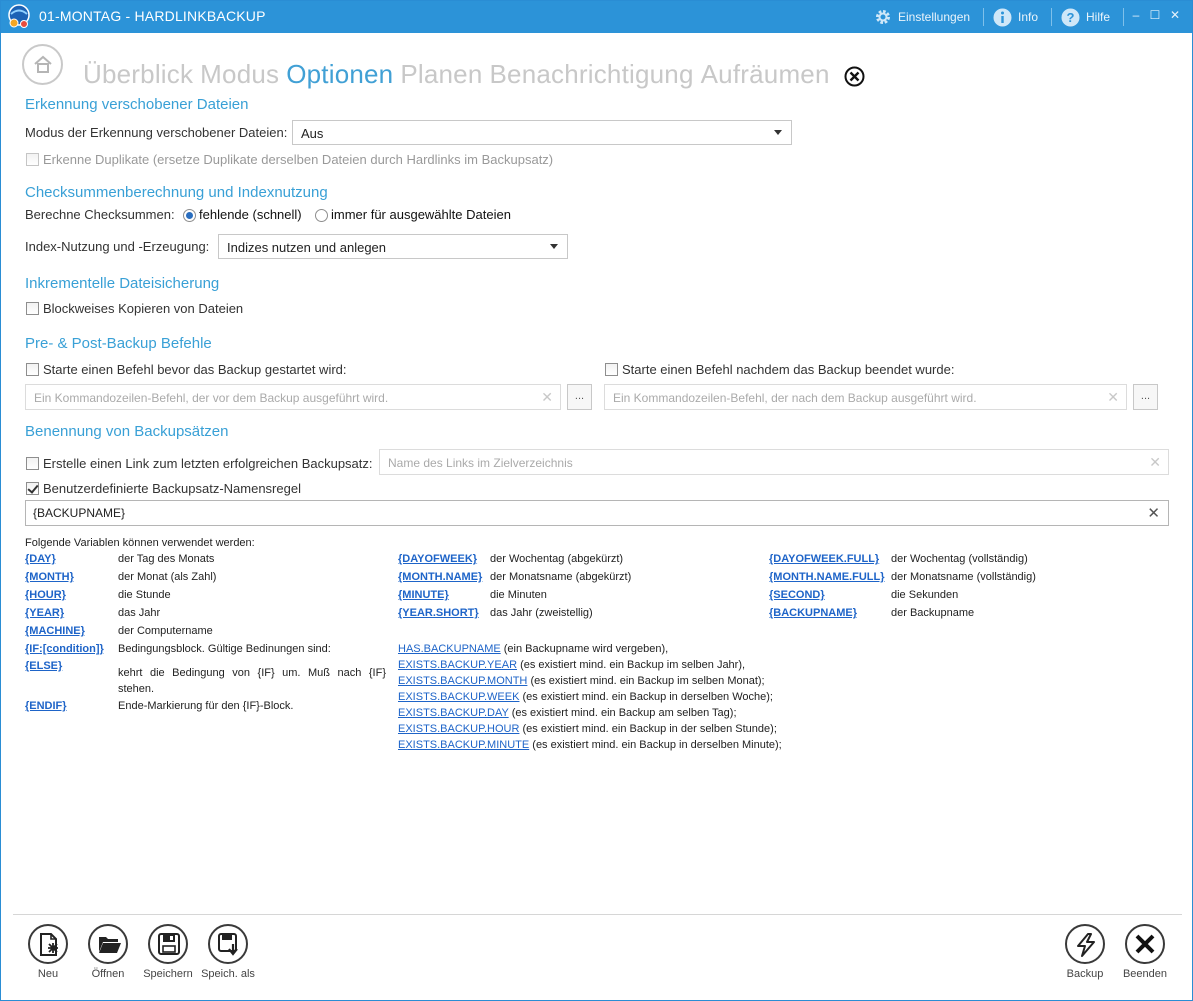 Image resolution: width=1193 pixels, height=1001 pixels. What do you see at coordinates (922, 17) in the screenshot?
I see `settings-button: Einstellungen` at bounding box center [922, 17].